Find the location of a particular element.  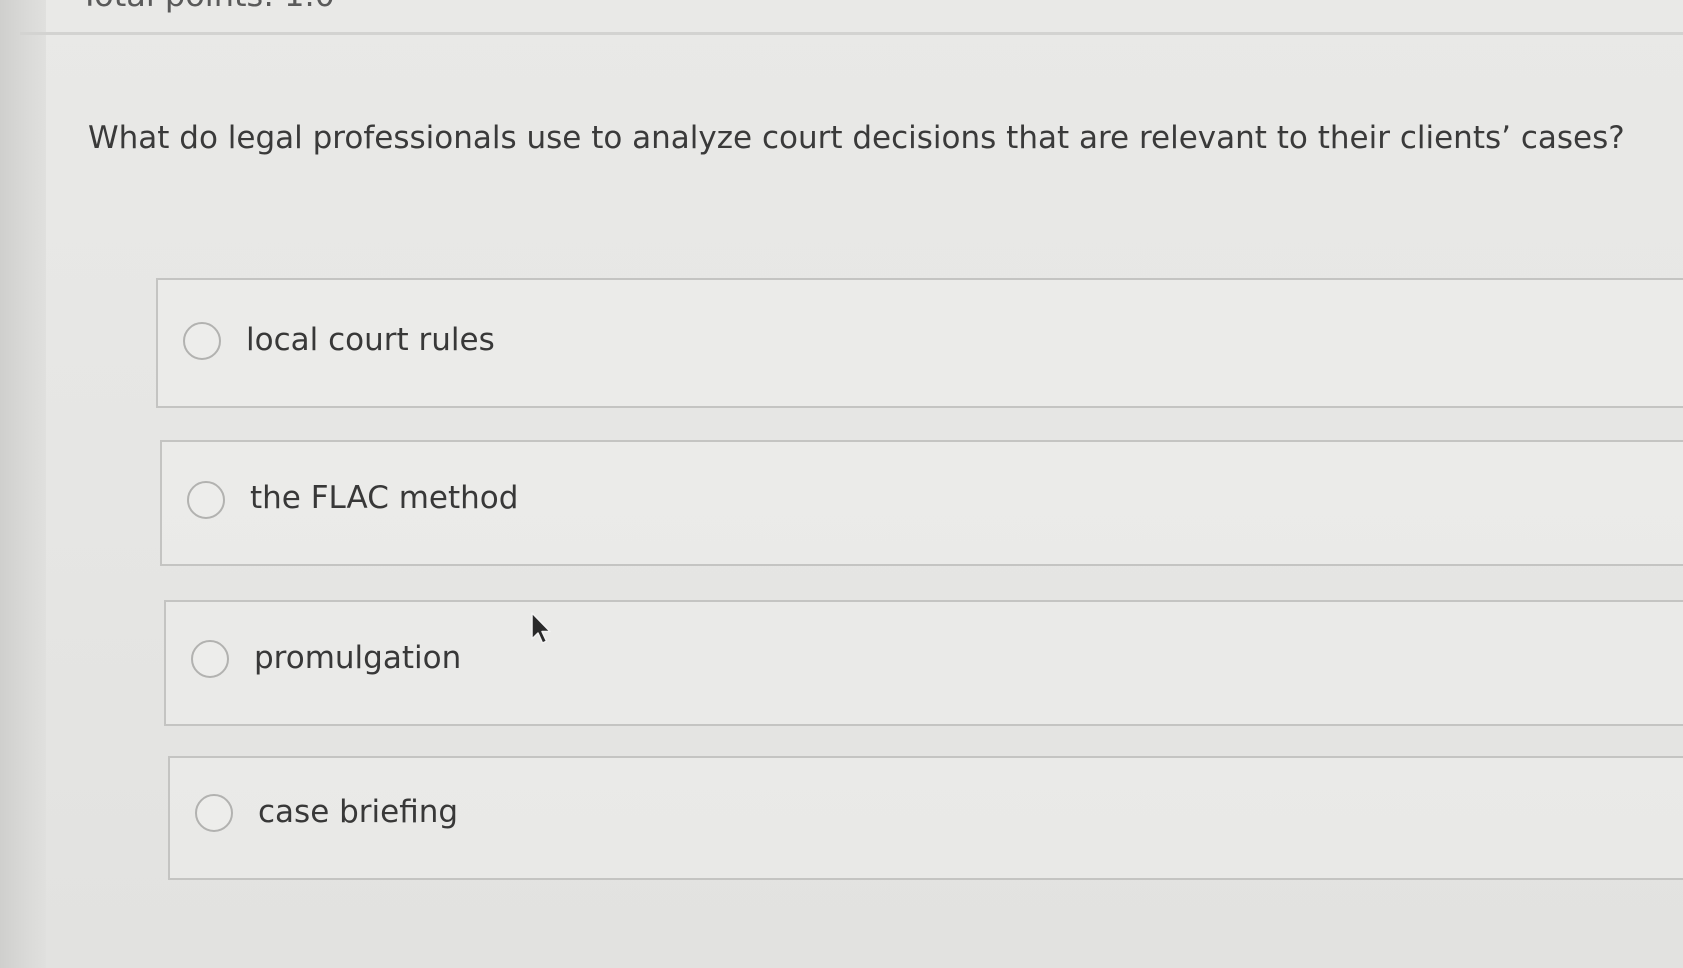

answer-option-case-briefing: case briefing is located at coordinates (925, 818).